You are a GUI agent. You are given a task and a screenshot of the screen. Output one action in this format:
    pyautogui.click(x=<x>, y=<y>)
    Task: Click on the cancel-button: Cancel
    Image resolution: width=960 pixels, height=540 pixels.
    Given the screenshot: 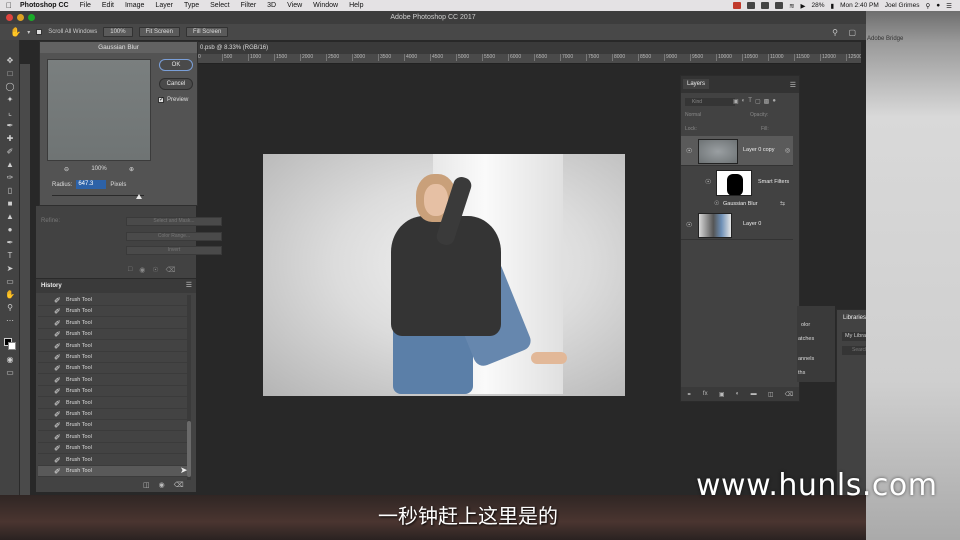 What is the action you would take?
    pyautogui.click(x=176, y=84)
    